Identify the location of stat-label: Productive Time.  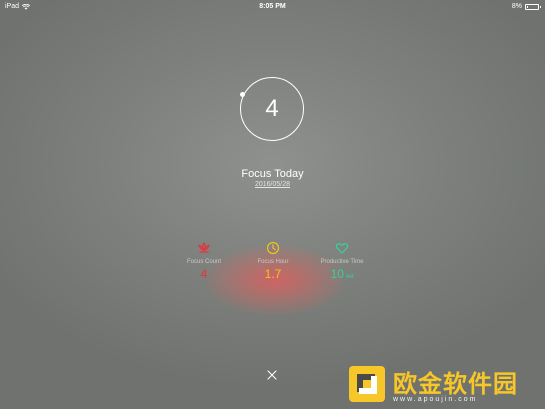
(342, 262).